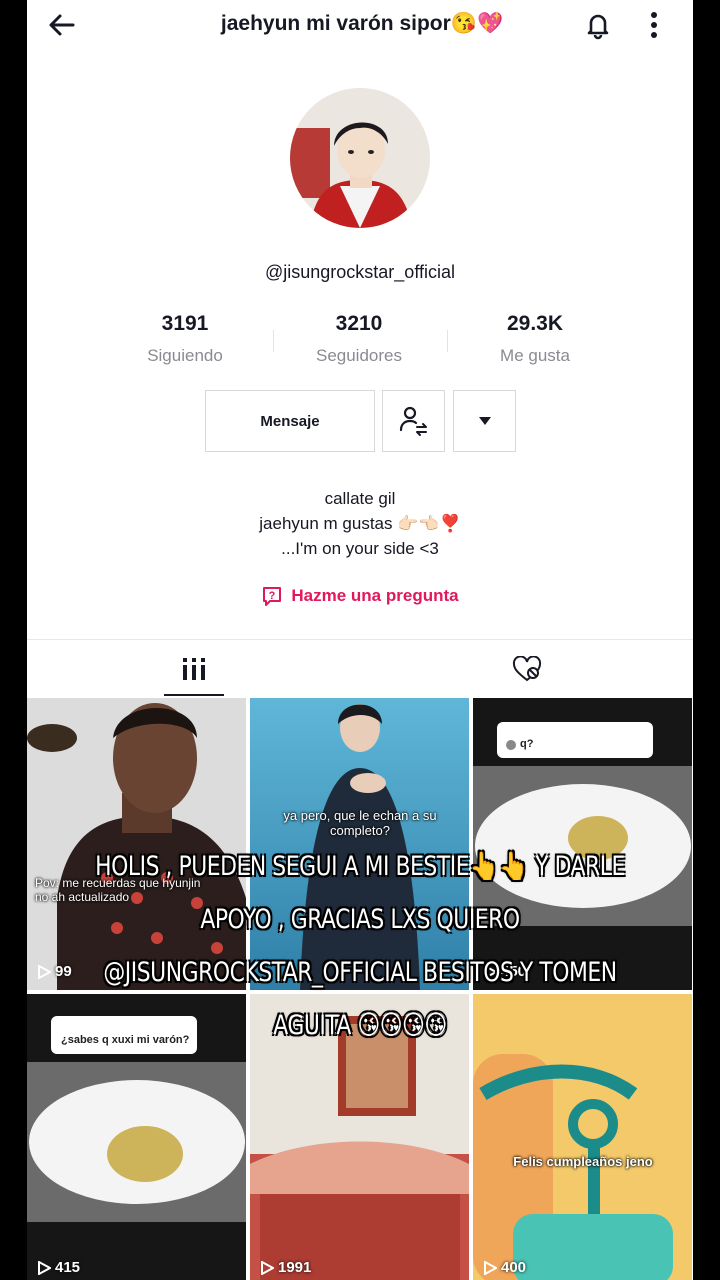 The width and height of the screenshot is (720, 1280). I want to click on tab-liked, so click(527, 669).